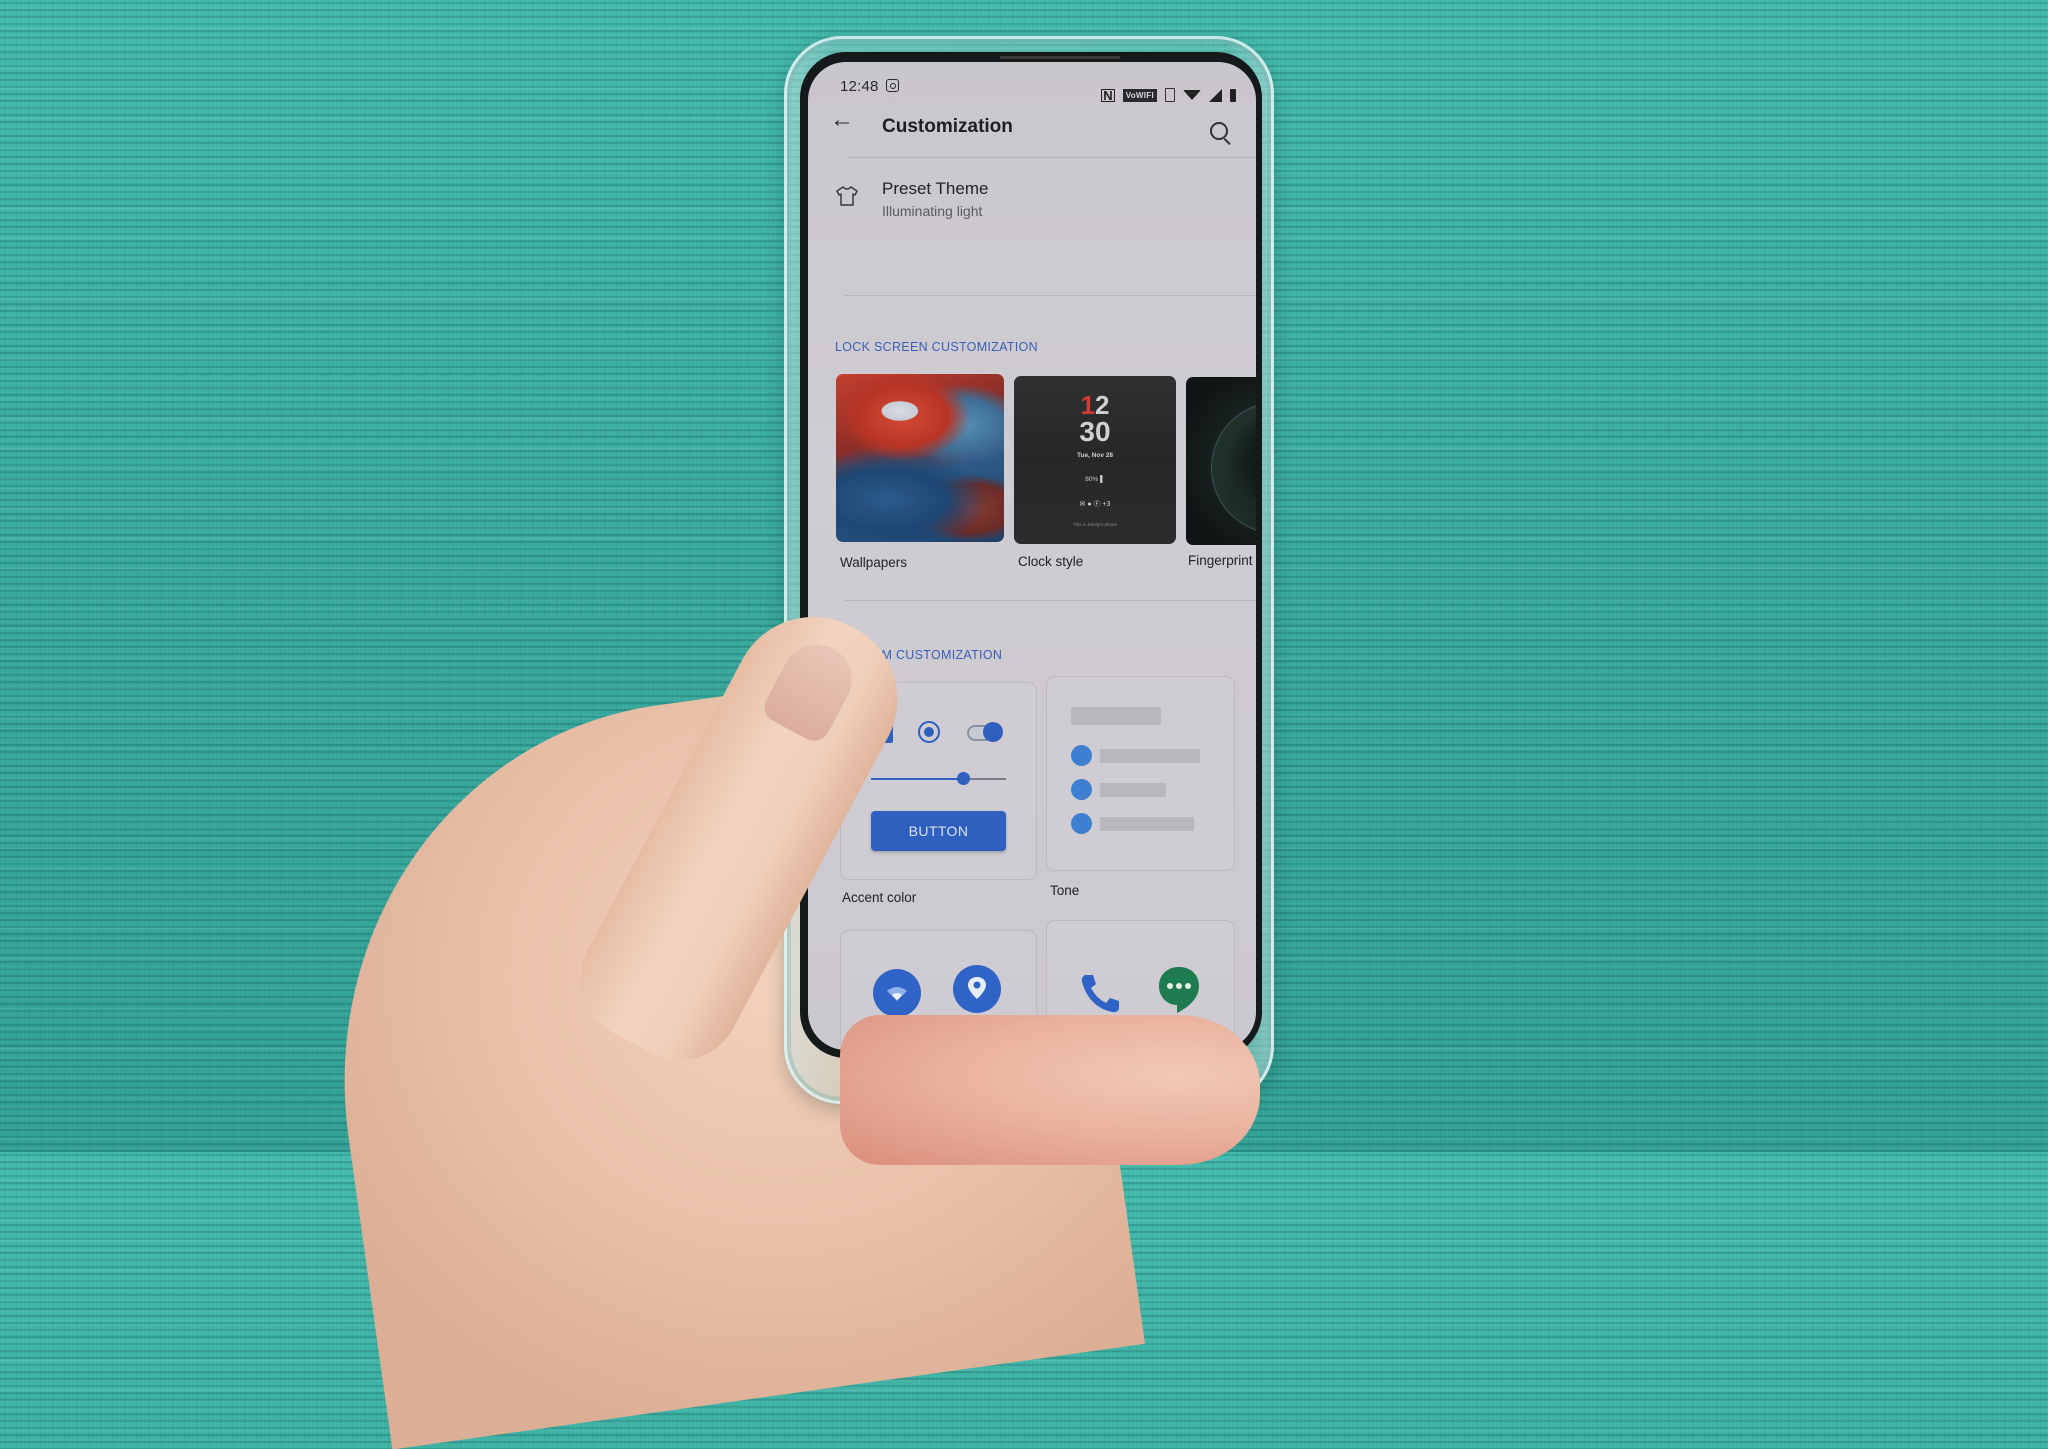 The width and height of the screenshot is (2048, 1449). Describe the element at coordinates (874, 562) in the screenshot. I see `wallpapers-label: Wallpapers` at that location.